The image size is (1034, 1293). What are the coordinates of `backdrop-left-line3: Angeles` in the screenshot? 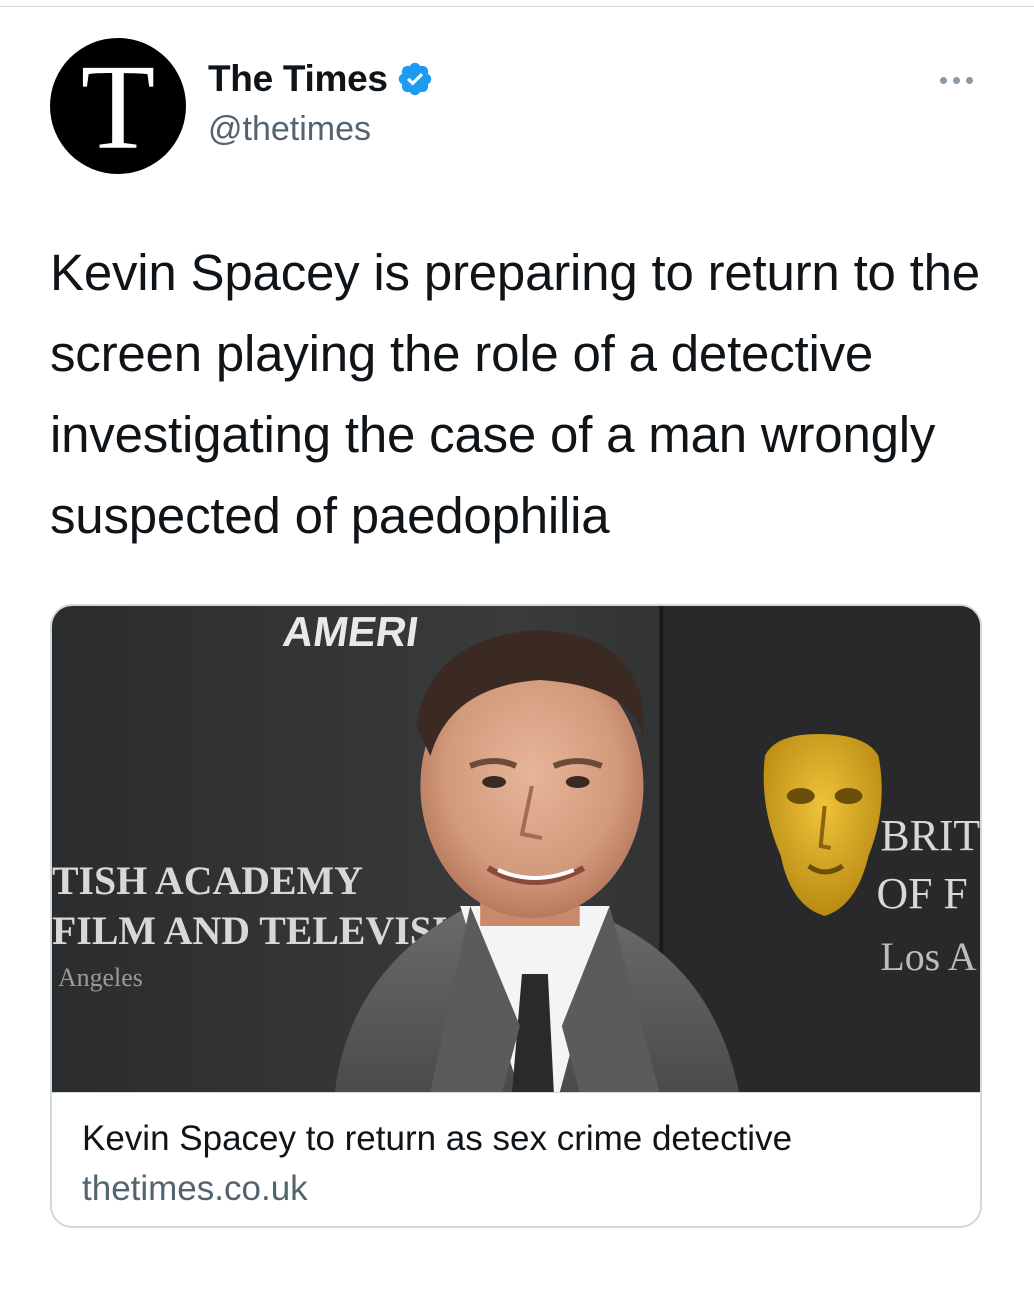 It's located at (100, 977).